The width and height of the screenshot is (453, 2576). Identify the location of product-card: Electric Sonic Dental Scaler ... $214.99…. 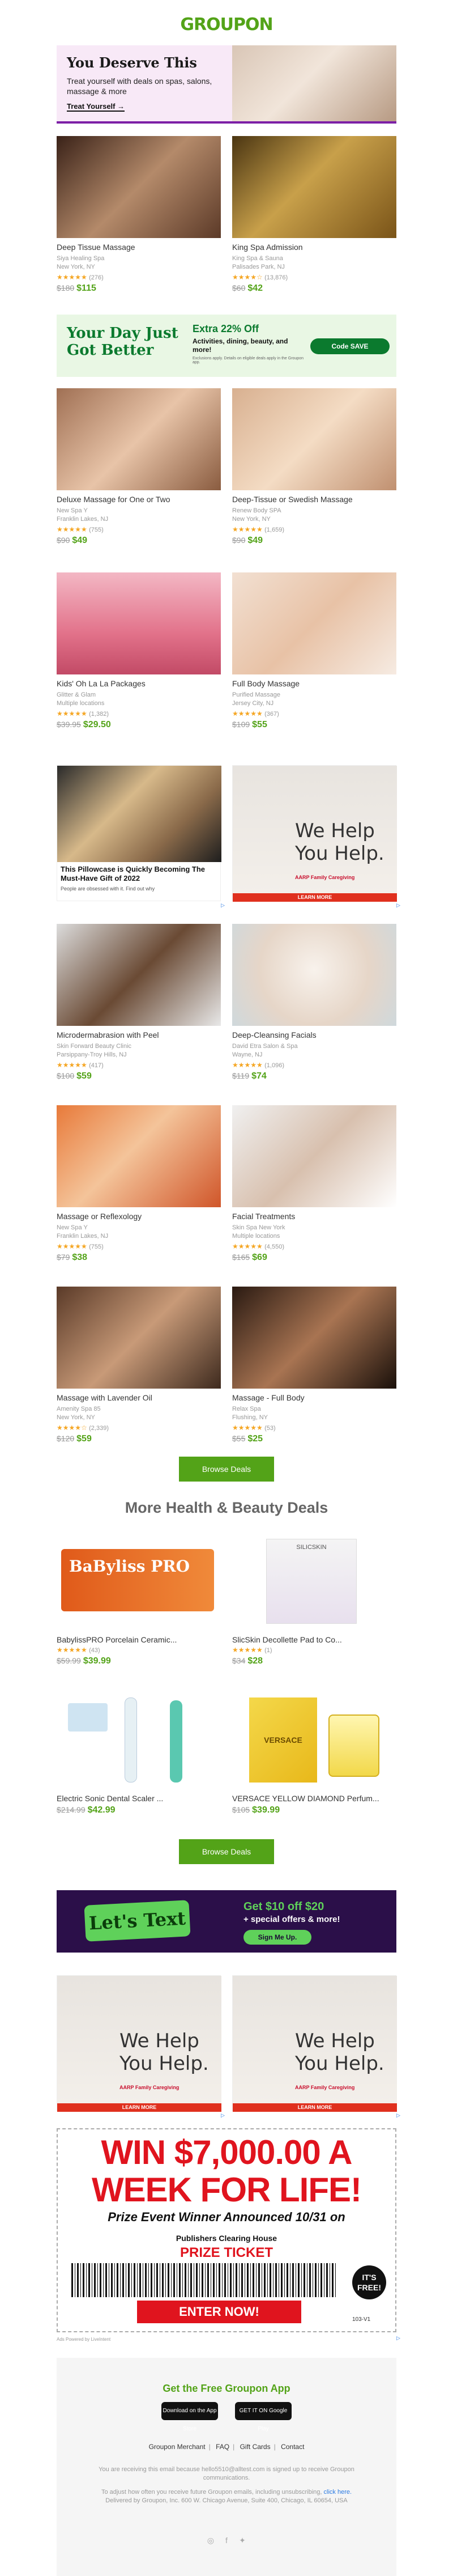
(139, 1753).